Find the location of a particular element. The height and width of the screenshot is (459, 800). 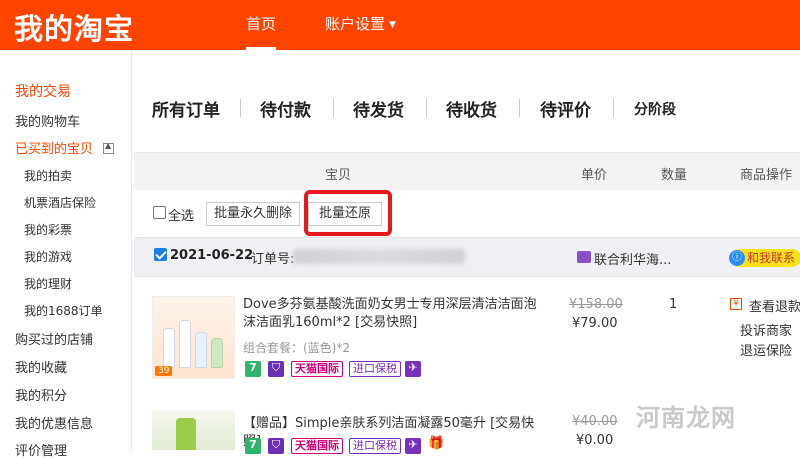

nav-home-link: 首页 is located at coordinates (261, 23).